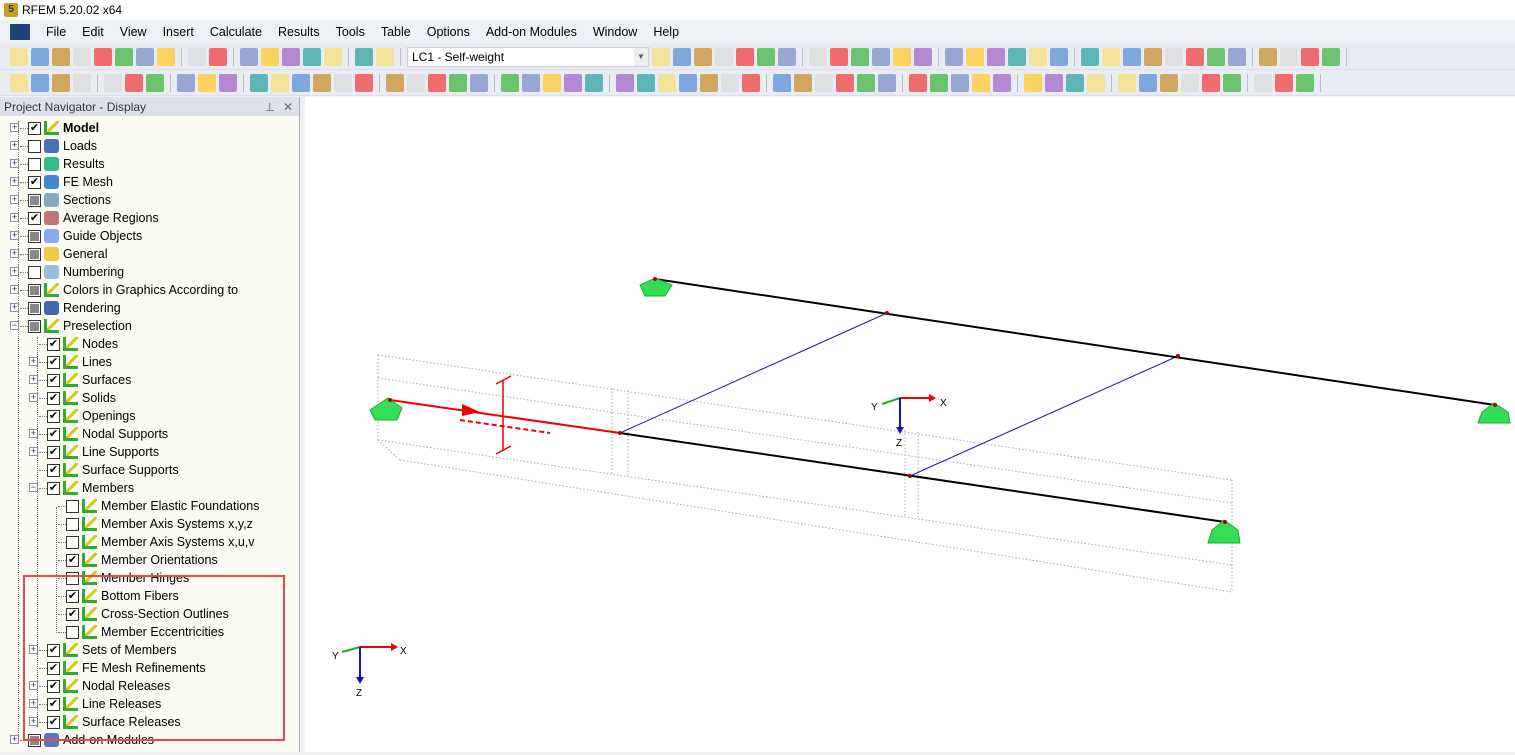 The image size is (1515, 755). I want to click on chevron-down-icon: ▼, so click(641, 56).